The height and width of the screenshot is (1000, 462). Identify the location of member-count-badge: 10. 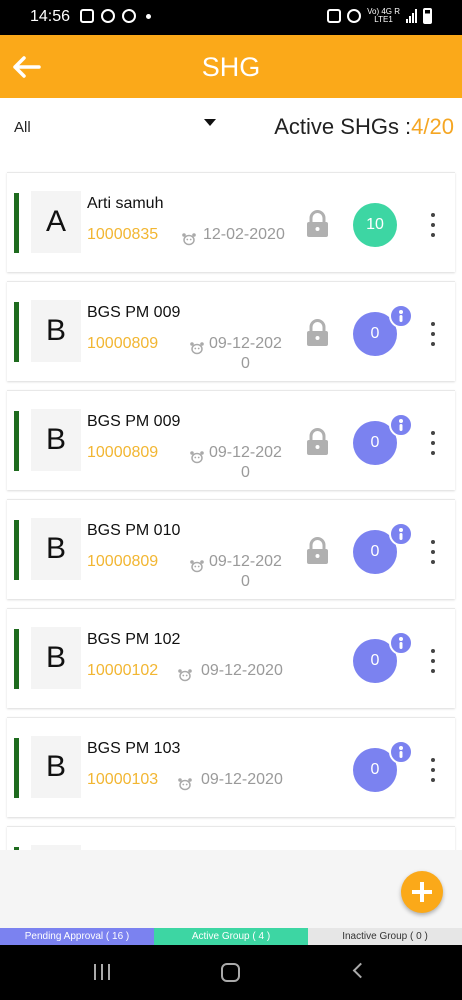
(375, 225).